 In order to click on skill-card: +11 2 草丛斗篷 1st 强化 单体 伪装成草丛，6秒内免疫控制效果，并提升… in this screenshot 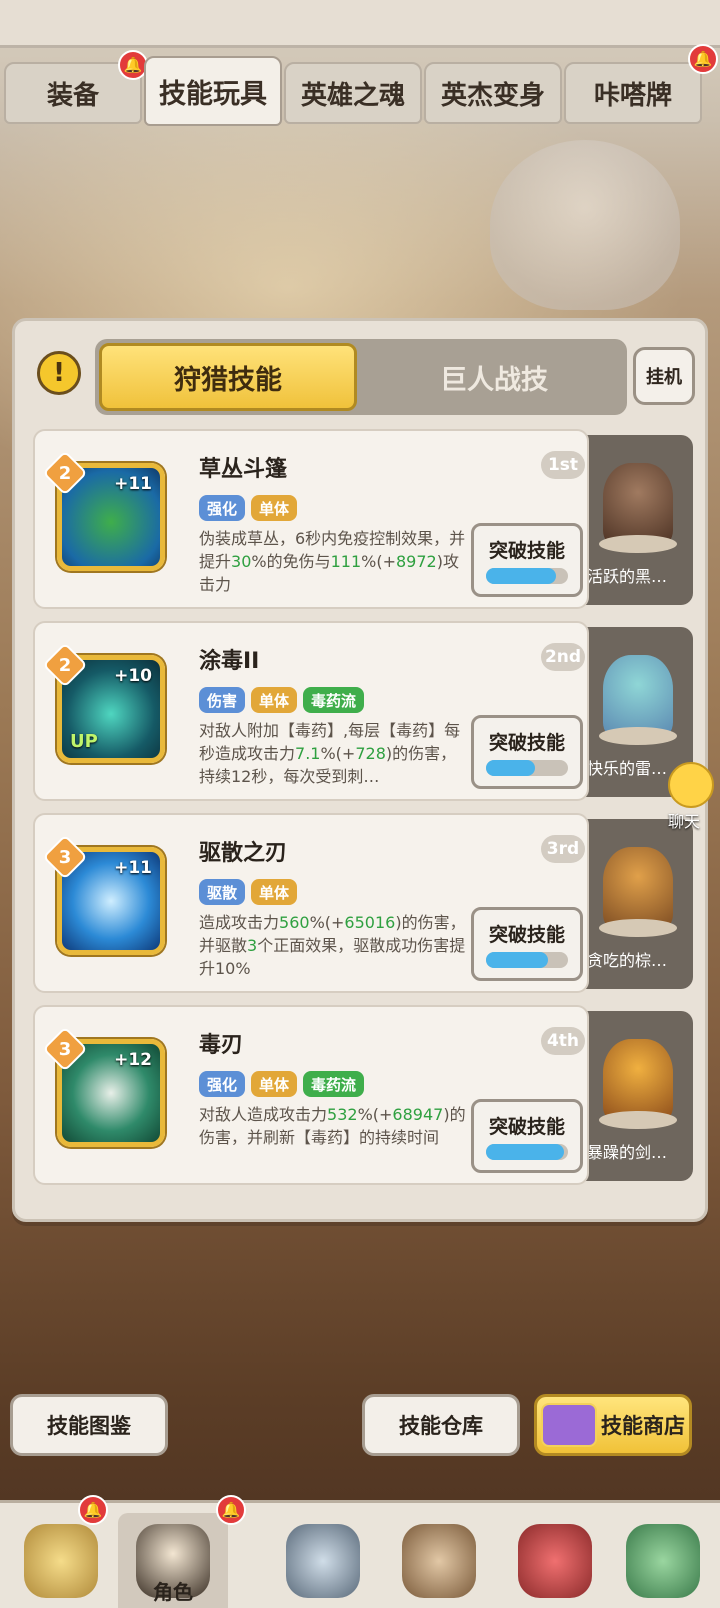, I will do `click(311, 519)`.